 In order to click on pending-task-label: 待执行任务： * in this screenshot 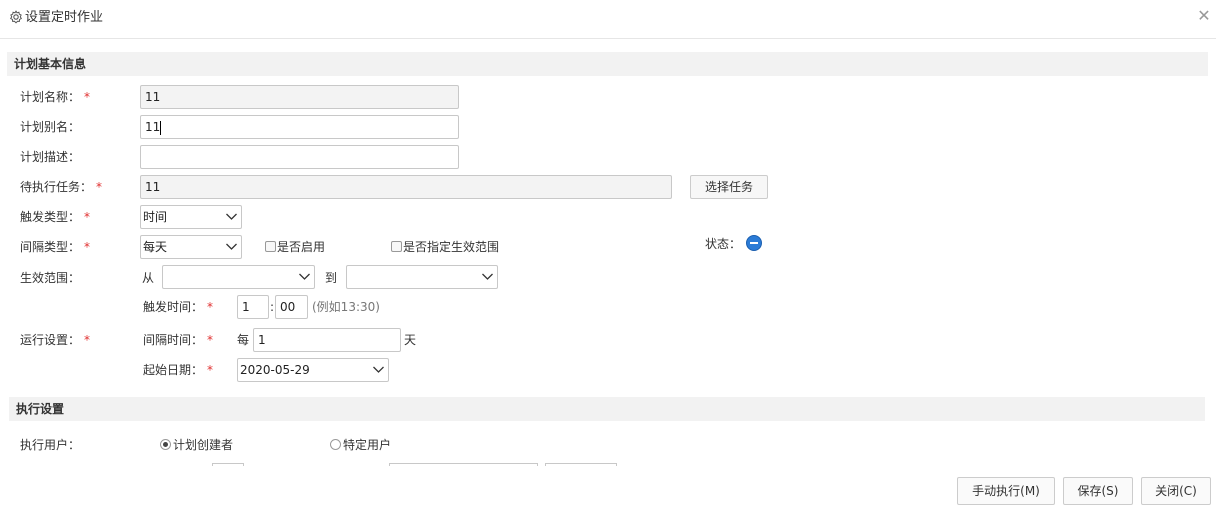, I will do `click(61, 187)`.